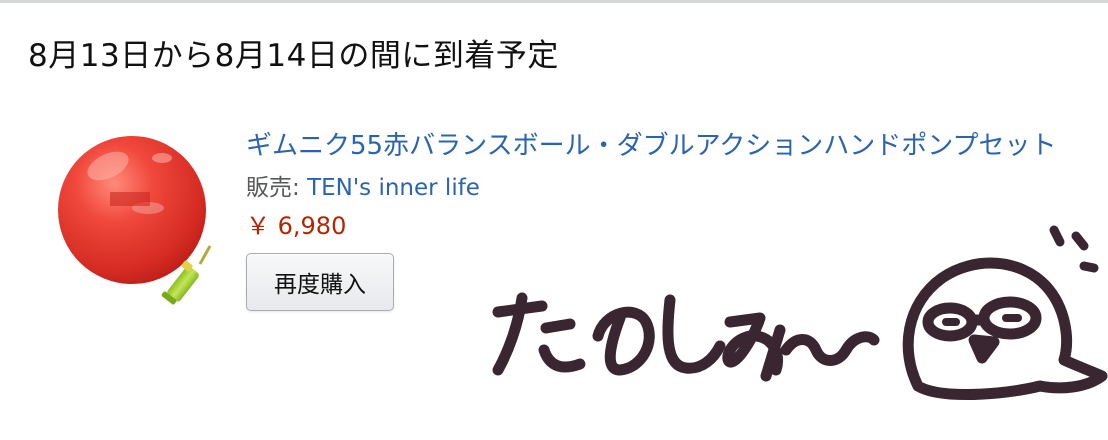  I want to click on top-divider, so click(554, 1).